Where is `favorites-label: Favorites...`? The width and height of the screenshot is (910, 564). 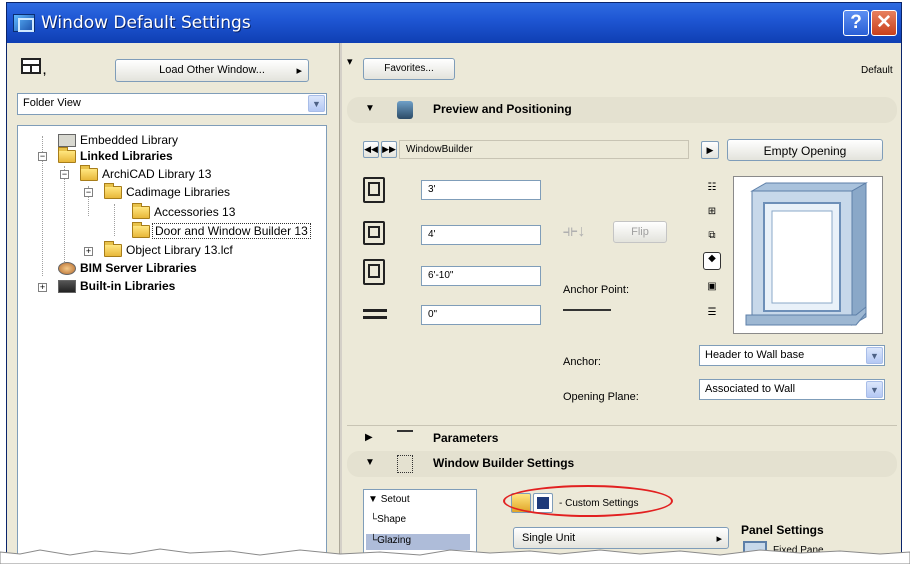 favorites-label: Favorites... is located at coordinates (409, 68).